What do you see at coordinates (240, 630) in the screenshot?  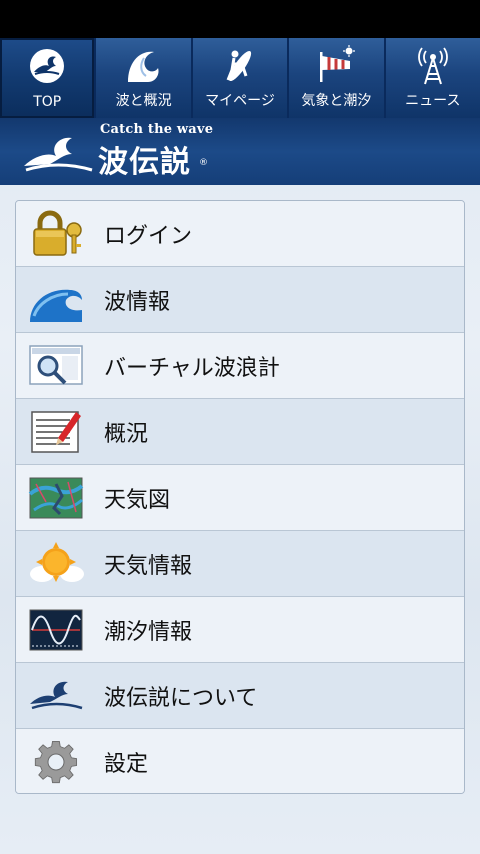 I see `menu-item-tide-info: 潮汐情報` at bounding box center [240, 630].